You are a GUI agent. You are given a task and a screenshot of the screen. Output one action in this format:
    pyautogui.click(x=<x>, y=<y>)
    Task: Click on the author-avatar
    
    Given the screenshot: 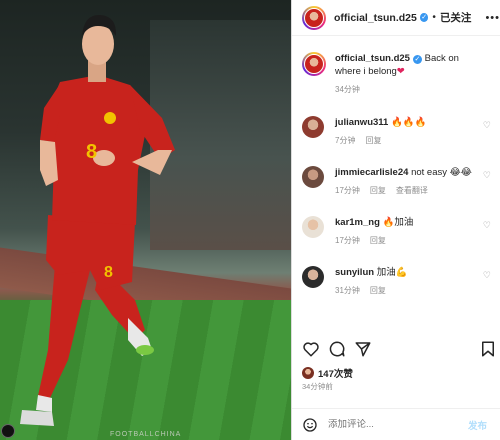 What is the action you would take?
    pyautogui.click(x=314, y=17)
    